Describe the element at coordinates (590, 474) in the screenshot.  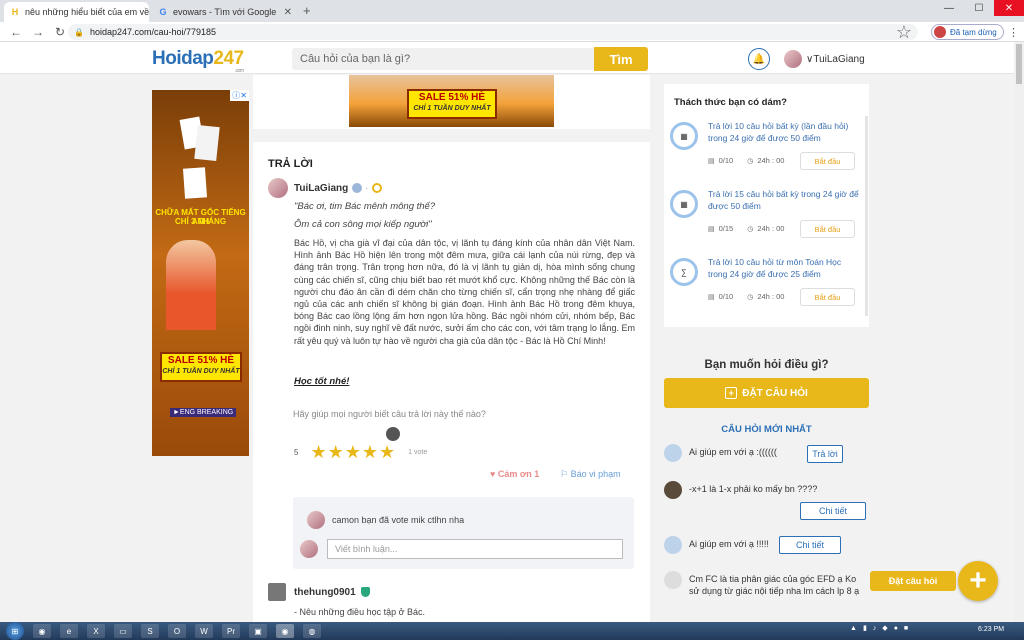
I see `report-button: ⚐ Báo vi phạm` at that location.